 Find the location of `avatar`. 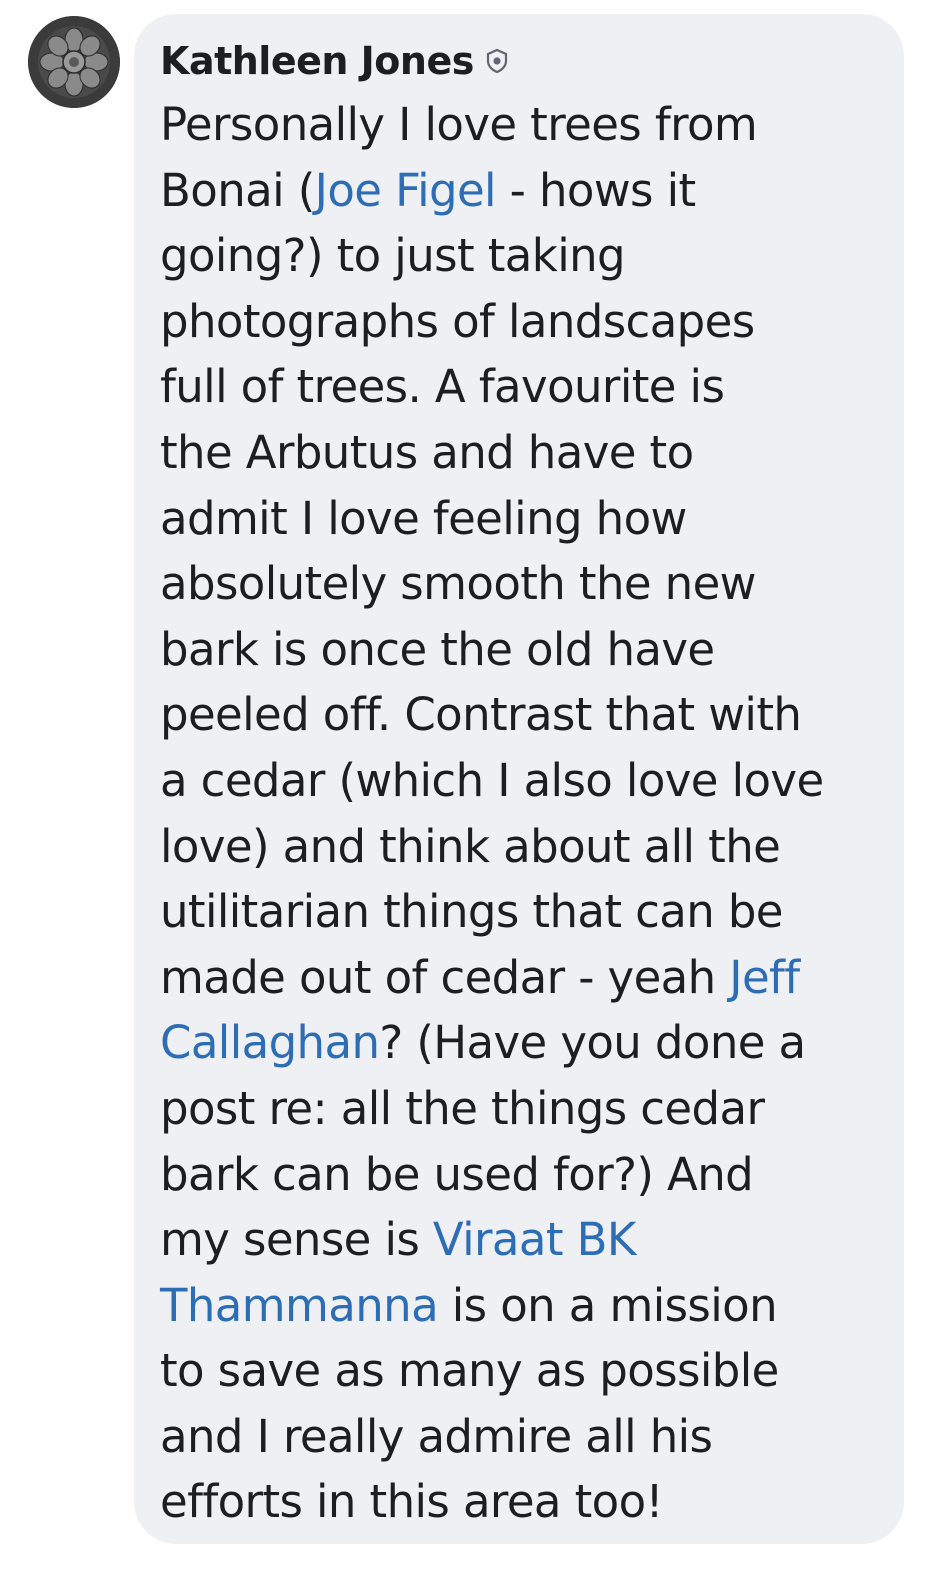

avatar is located at coordinates (74, 62).